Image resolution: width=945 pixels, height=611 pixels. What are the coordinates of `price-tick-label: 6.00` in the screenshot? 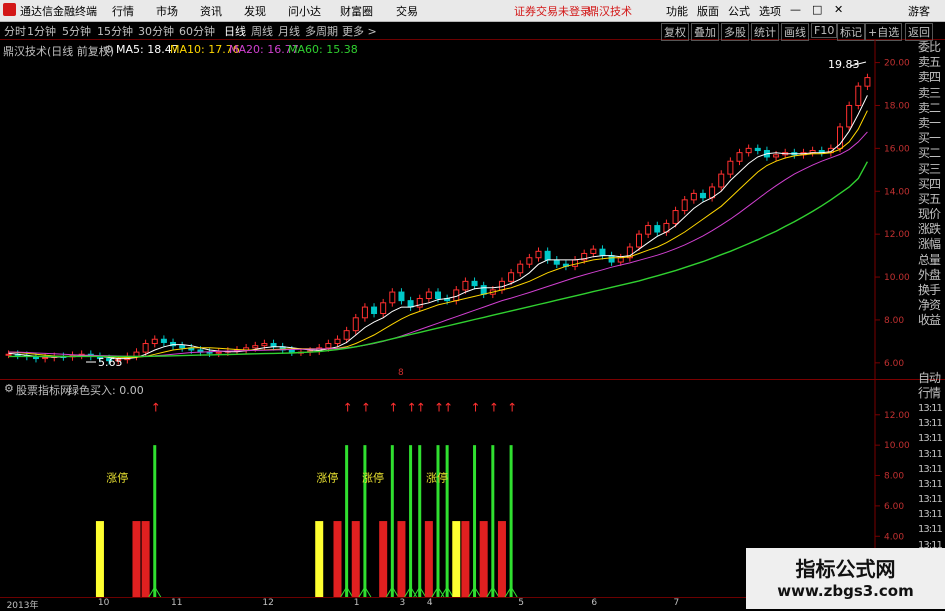 It's located at (894, 364).